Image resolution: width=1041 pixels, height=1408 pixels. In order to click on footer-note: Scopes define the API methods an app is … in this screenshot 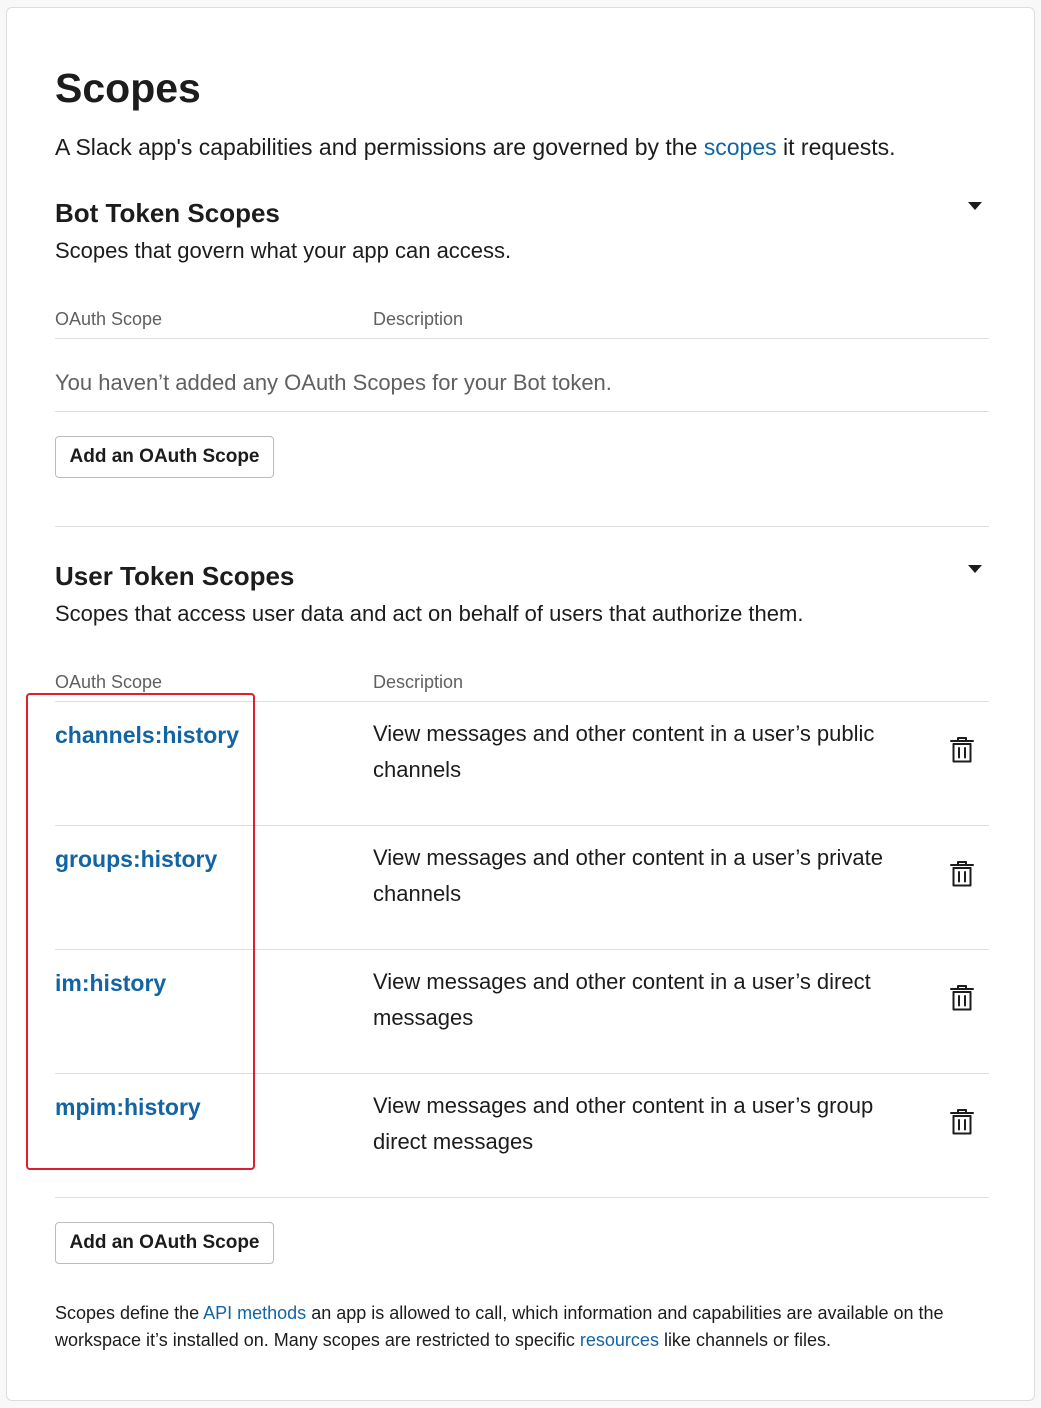, I will do `click(522, 1327)`.